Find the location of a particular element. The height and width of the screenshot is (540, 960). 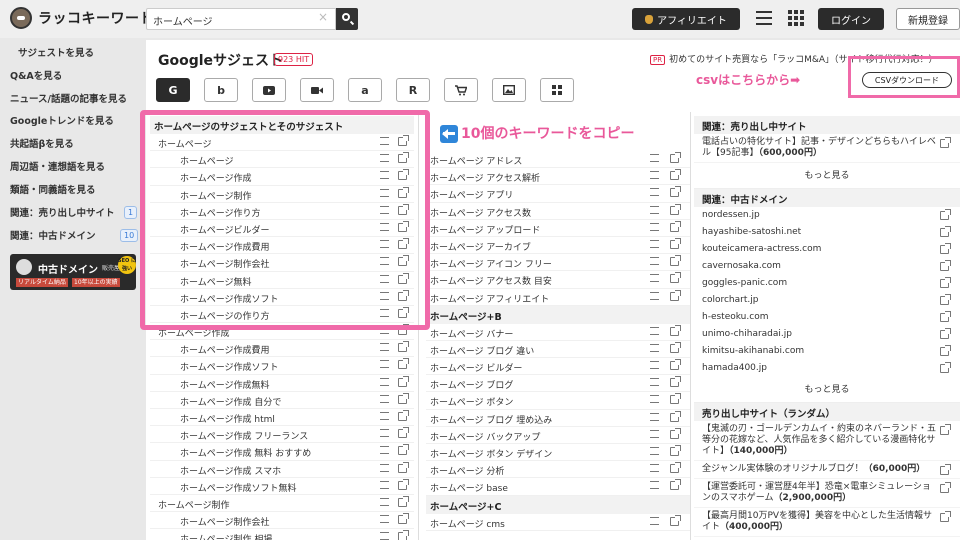

domain-name: kimitsu-akihanabi.com is located at coordinates (753, 351).